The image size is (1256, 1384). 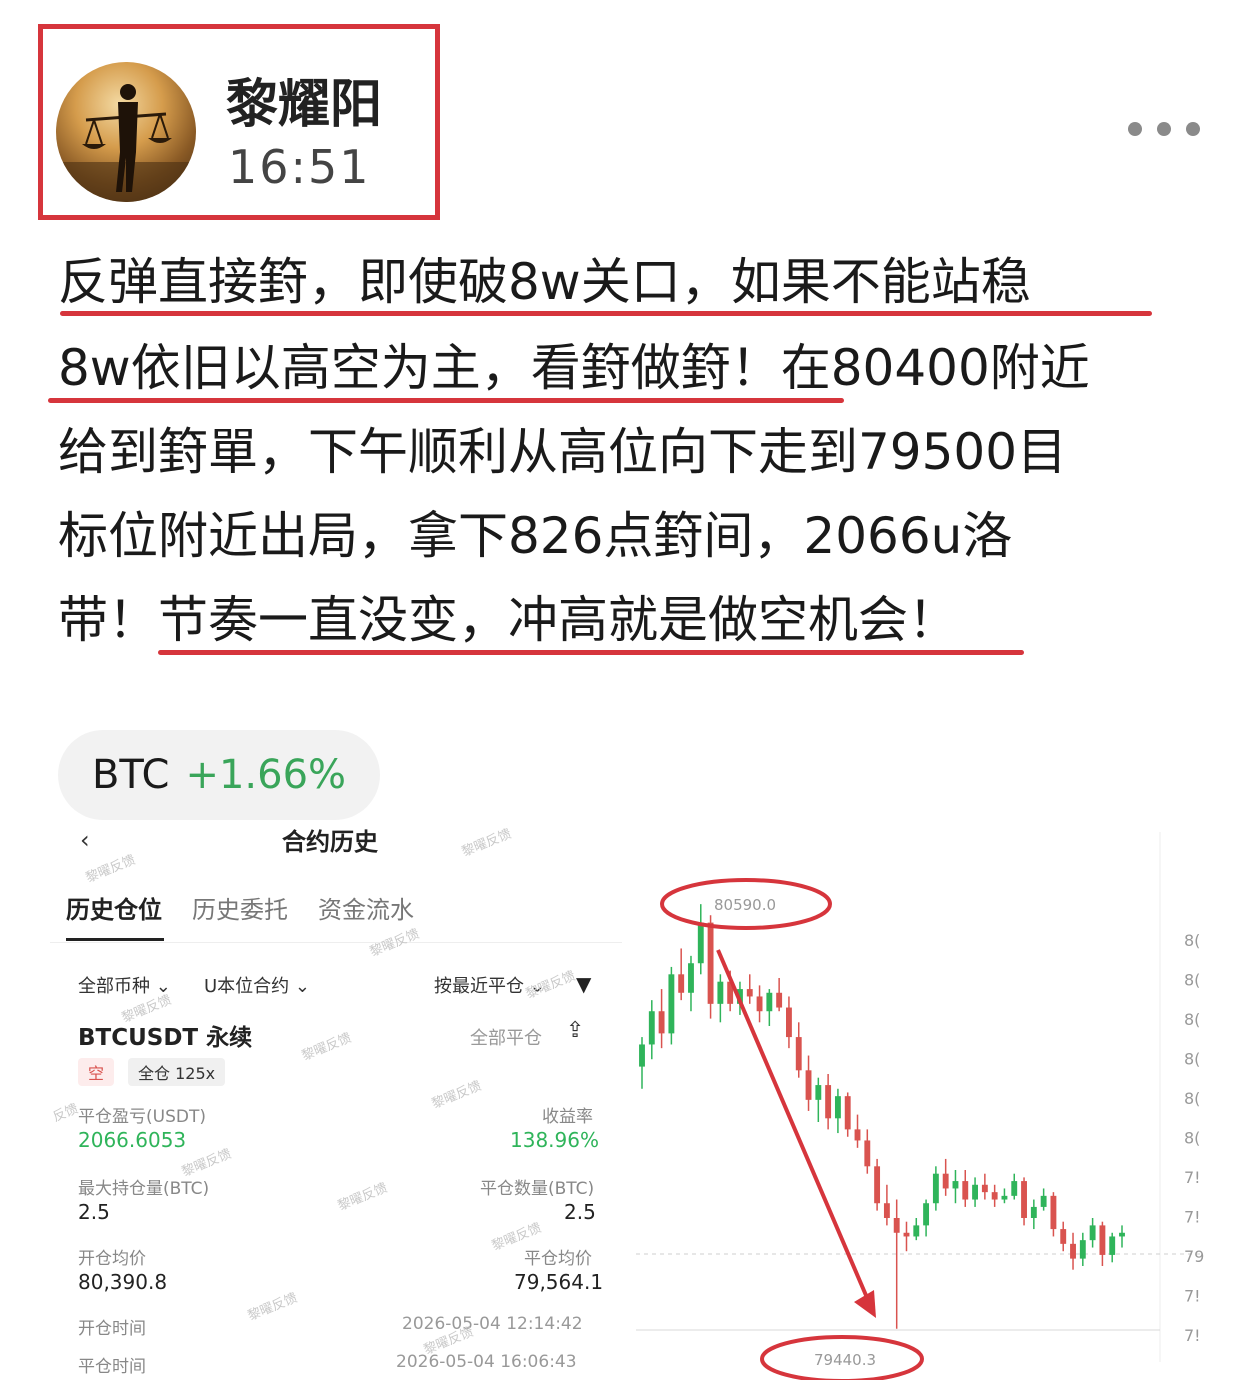 I want to click on more-icon, so click(x=1164, y=129).